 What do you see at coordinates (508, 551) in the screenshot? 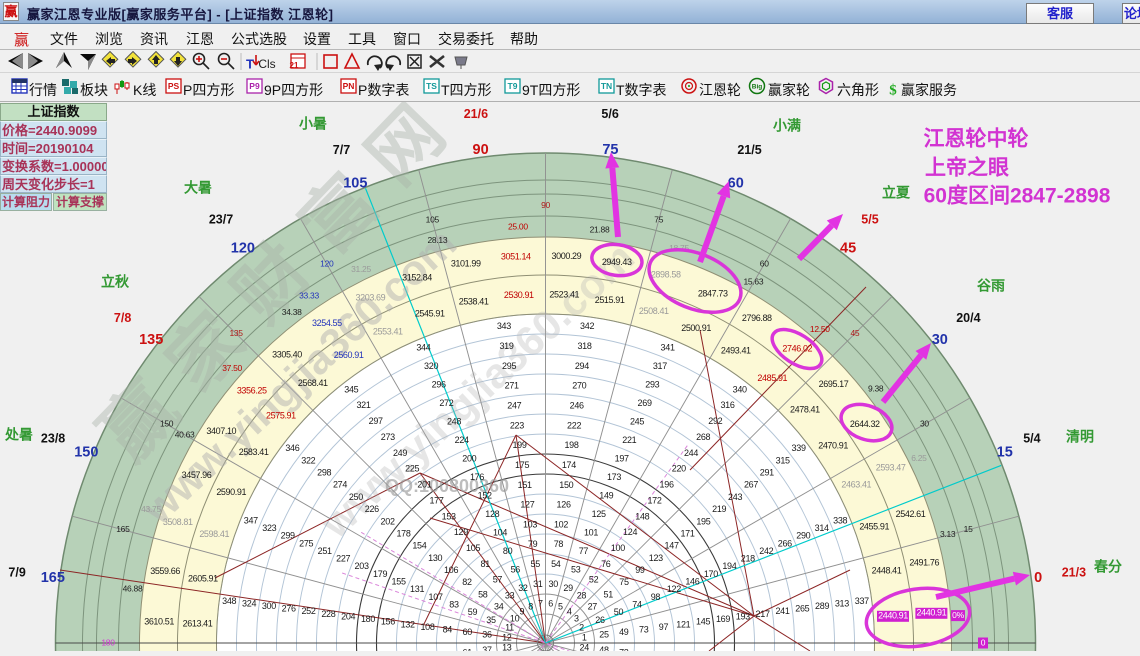
I see `svg-text: 80` at bounding box center [508, 551].